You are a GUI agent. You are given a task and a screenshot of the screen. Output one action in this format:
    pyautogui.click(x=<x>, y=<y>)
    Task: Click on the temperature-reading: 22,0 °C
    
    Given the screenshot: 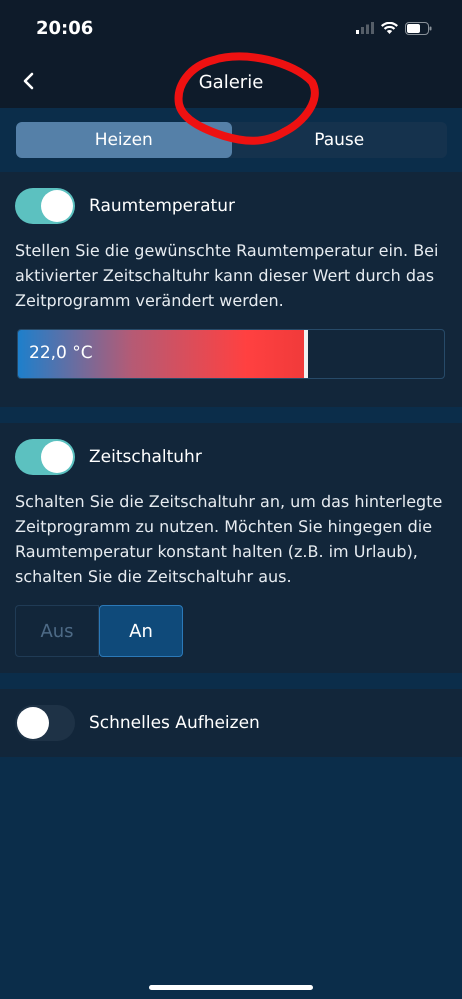 What is the action you would take?
    pyautogui.click(x=61, y=353)
    